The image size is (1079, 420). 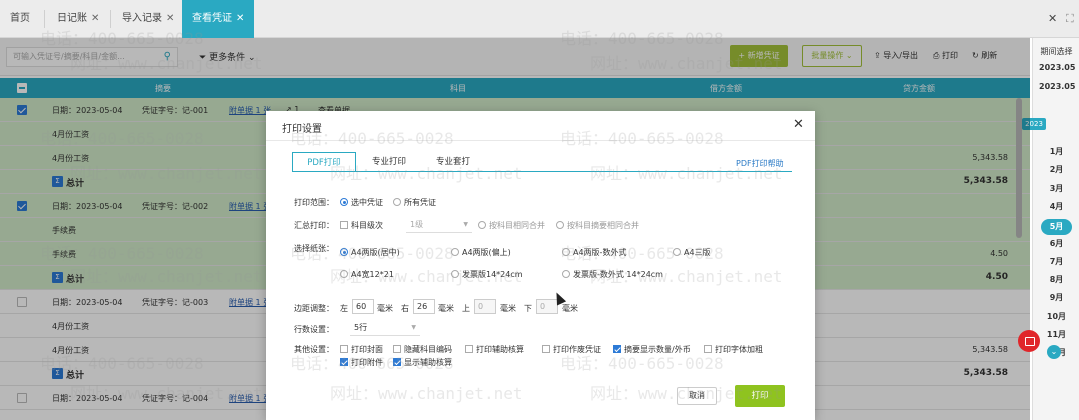 What do you see at coordinates (1056, 206) in the screenshot?
I see `month-item: 4月` at bounding box center [1056, 206].